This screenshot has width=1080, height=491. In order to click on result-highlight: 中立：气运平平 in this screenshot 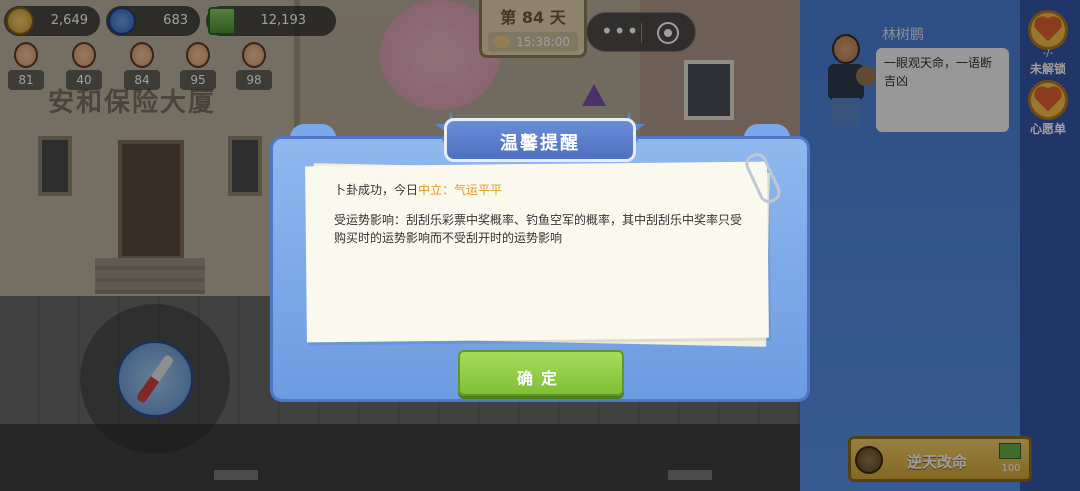, I will do `click(460, 190)`.